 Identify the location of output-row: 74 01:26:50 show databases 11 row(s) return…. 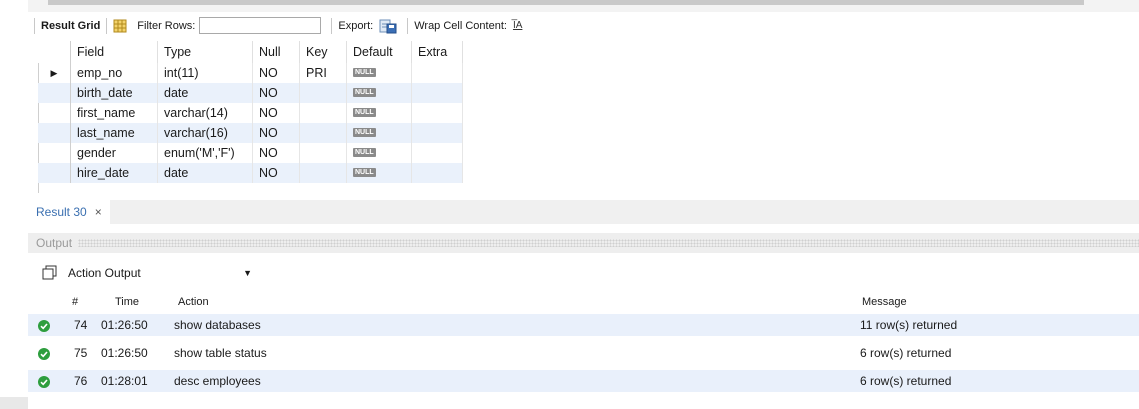
(583, 325).